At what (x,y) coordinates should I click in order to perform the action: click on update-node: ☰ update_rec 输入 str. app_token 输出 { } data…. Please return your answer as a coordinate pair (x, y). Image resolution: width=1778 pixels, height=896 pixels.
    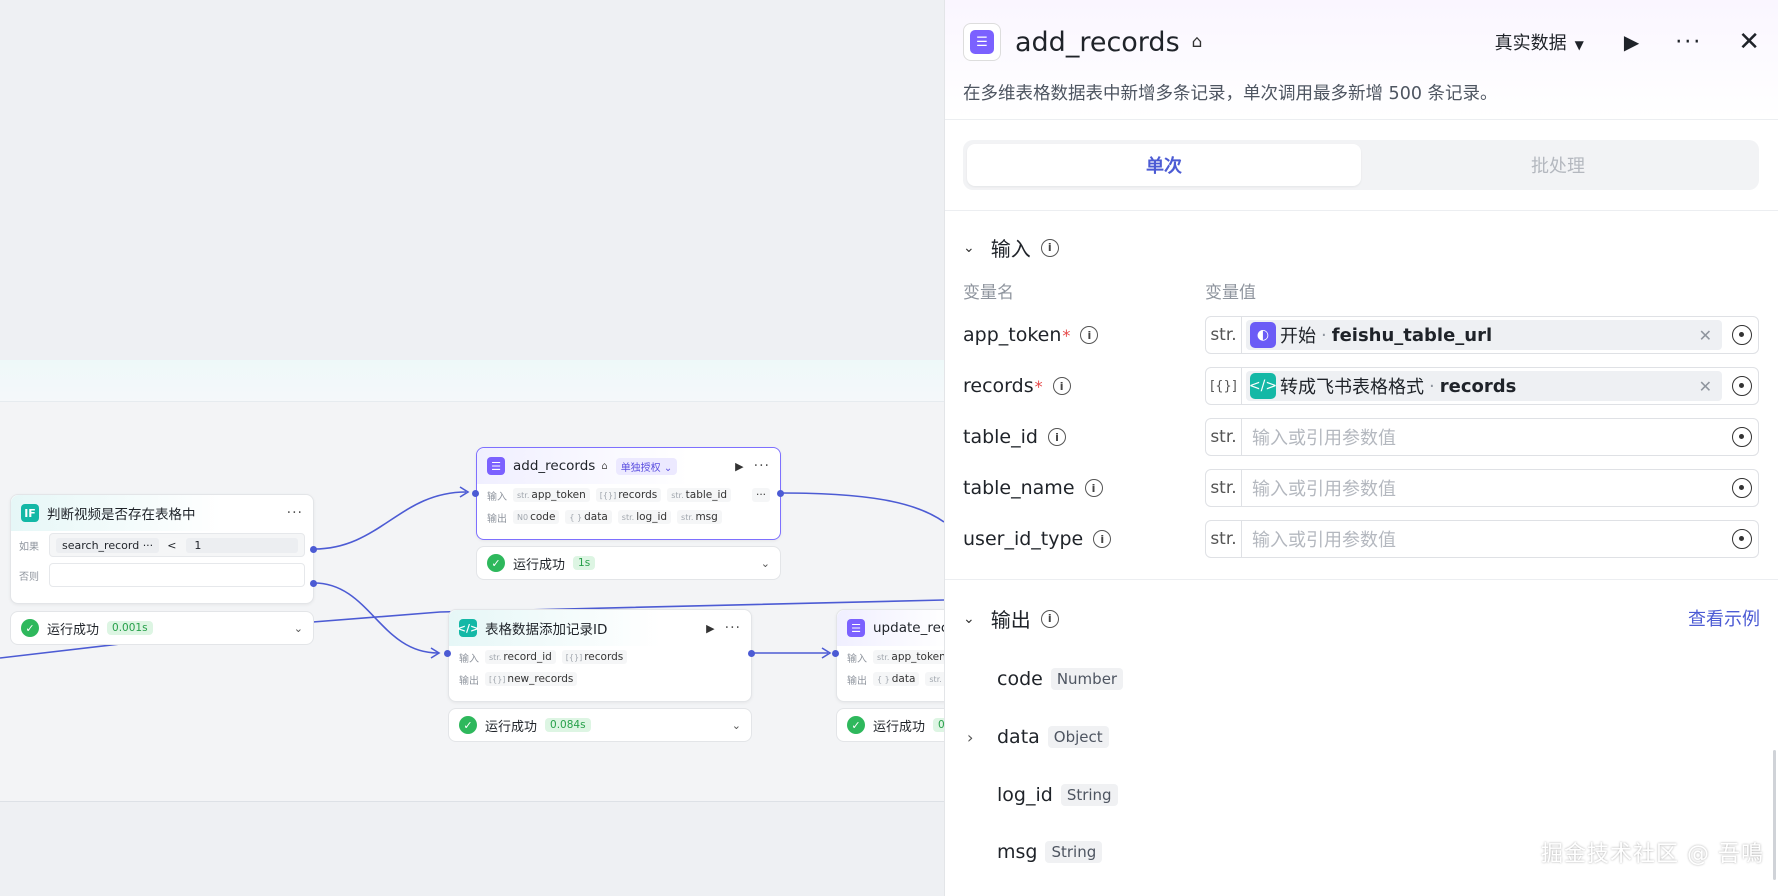
    Looking at the image, I should click on (890, 655).